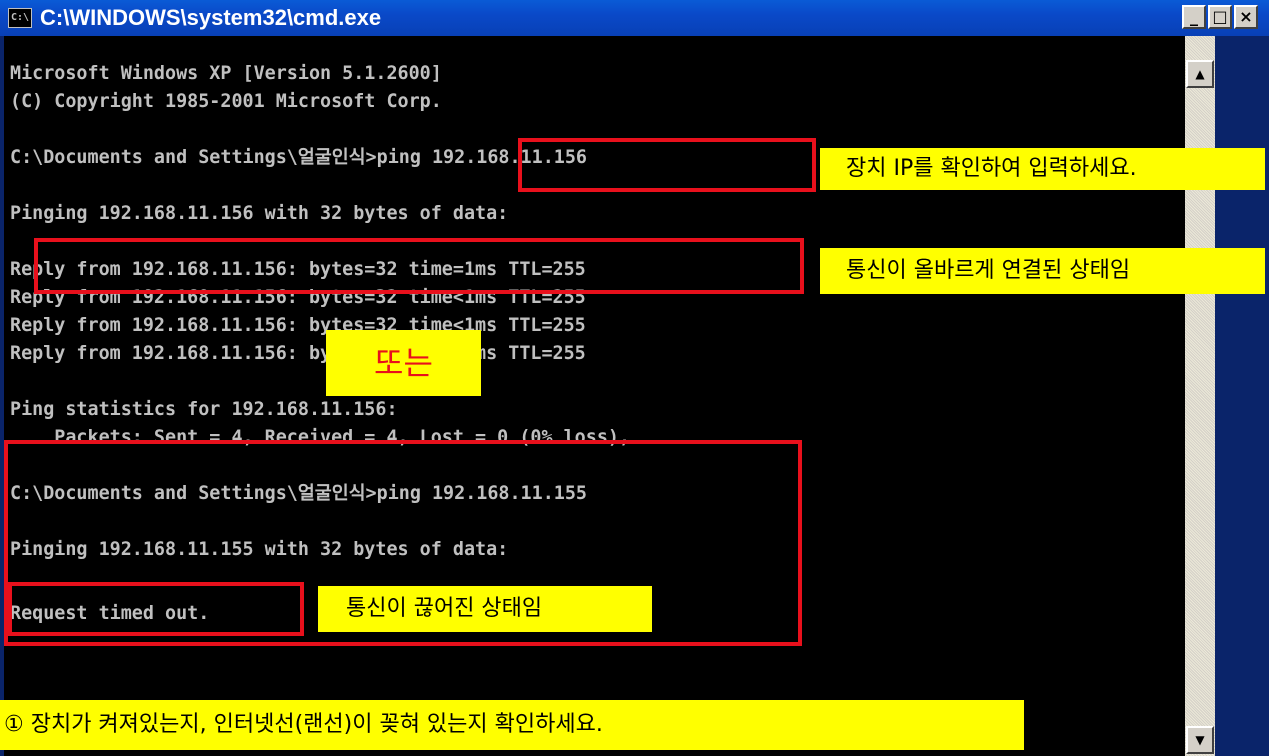 This screenshot has height=756, width=1269. I want to click on reply-highlight-box, so click(419, 266).